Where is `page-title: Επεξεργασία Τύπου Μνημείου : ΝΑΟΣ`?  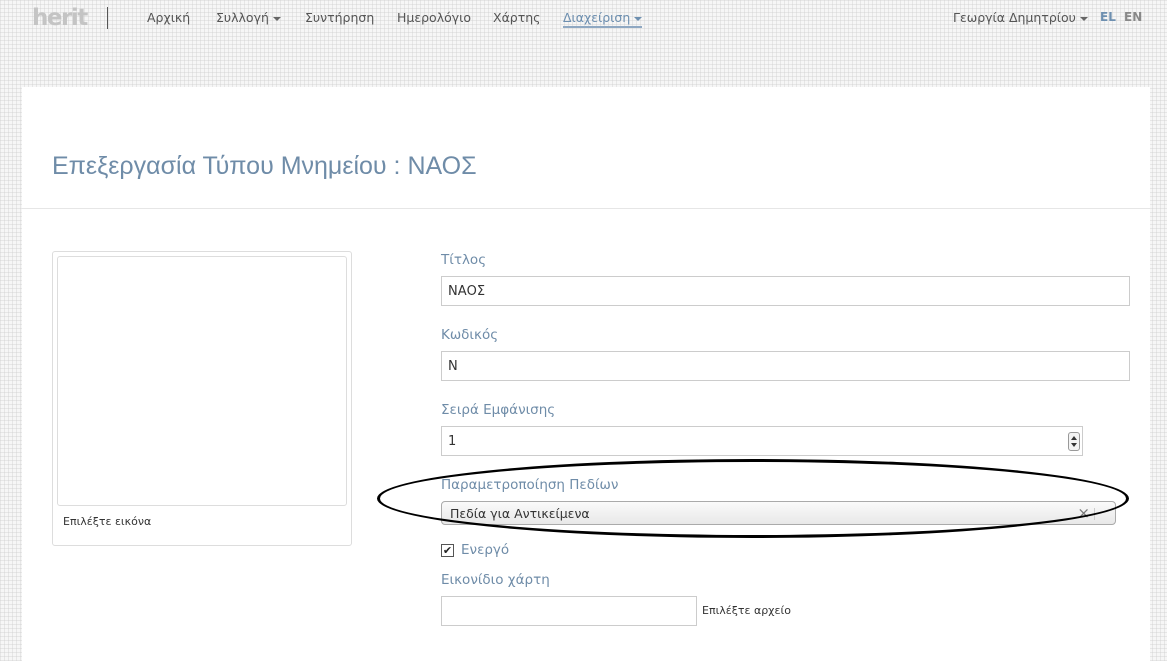 page-title: Επεξεργασία Τύπου Μνημείου : ΝΑΟΣ is located at coordinates (264, 166).